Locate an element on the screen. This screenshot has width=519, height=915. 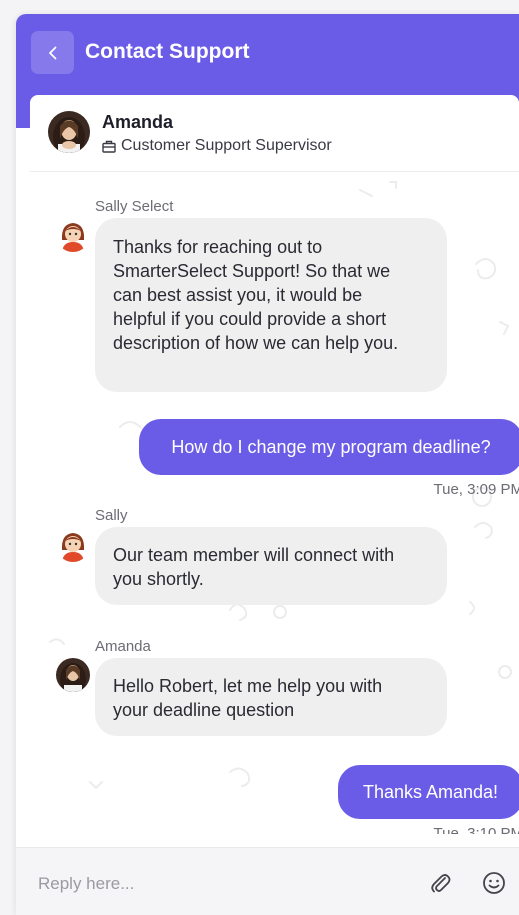
agent-name: Amanda is located at coordinates (138, 122).